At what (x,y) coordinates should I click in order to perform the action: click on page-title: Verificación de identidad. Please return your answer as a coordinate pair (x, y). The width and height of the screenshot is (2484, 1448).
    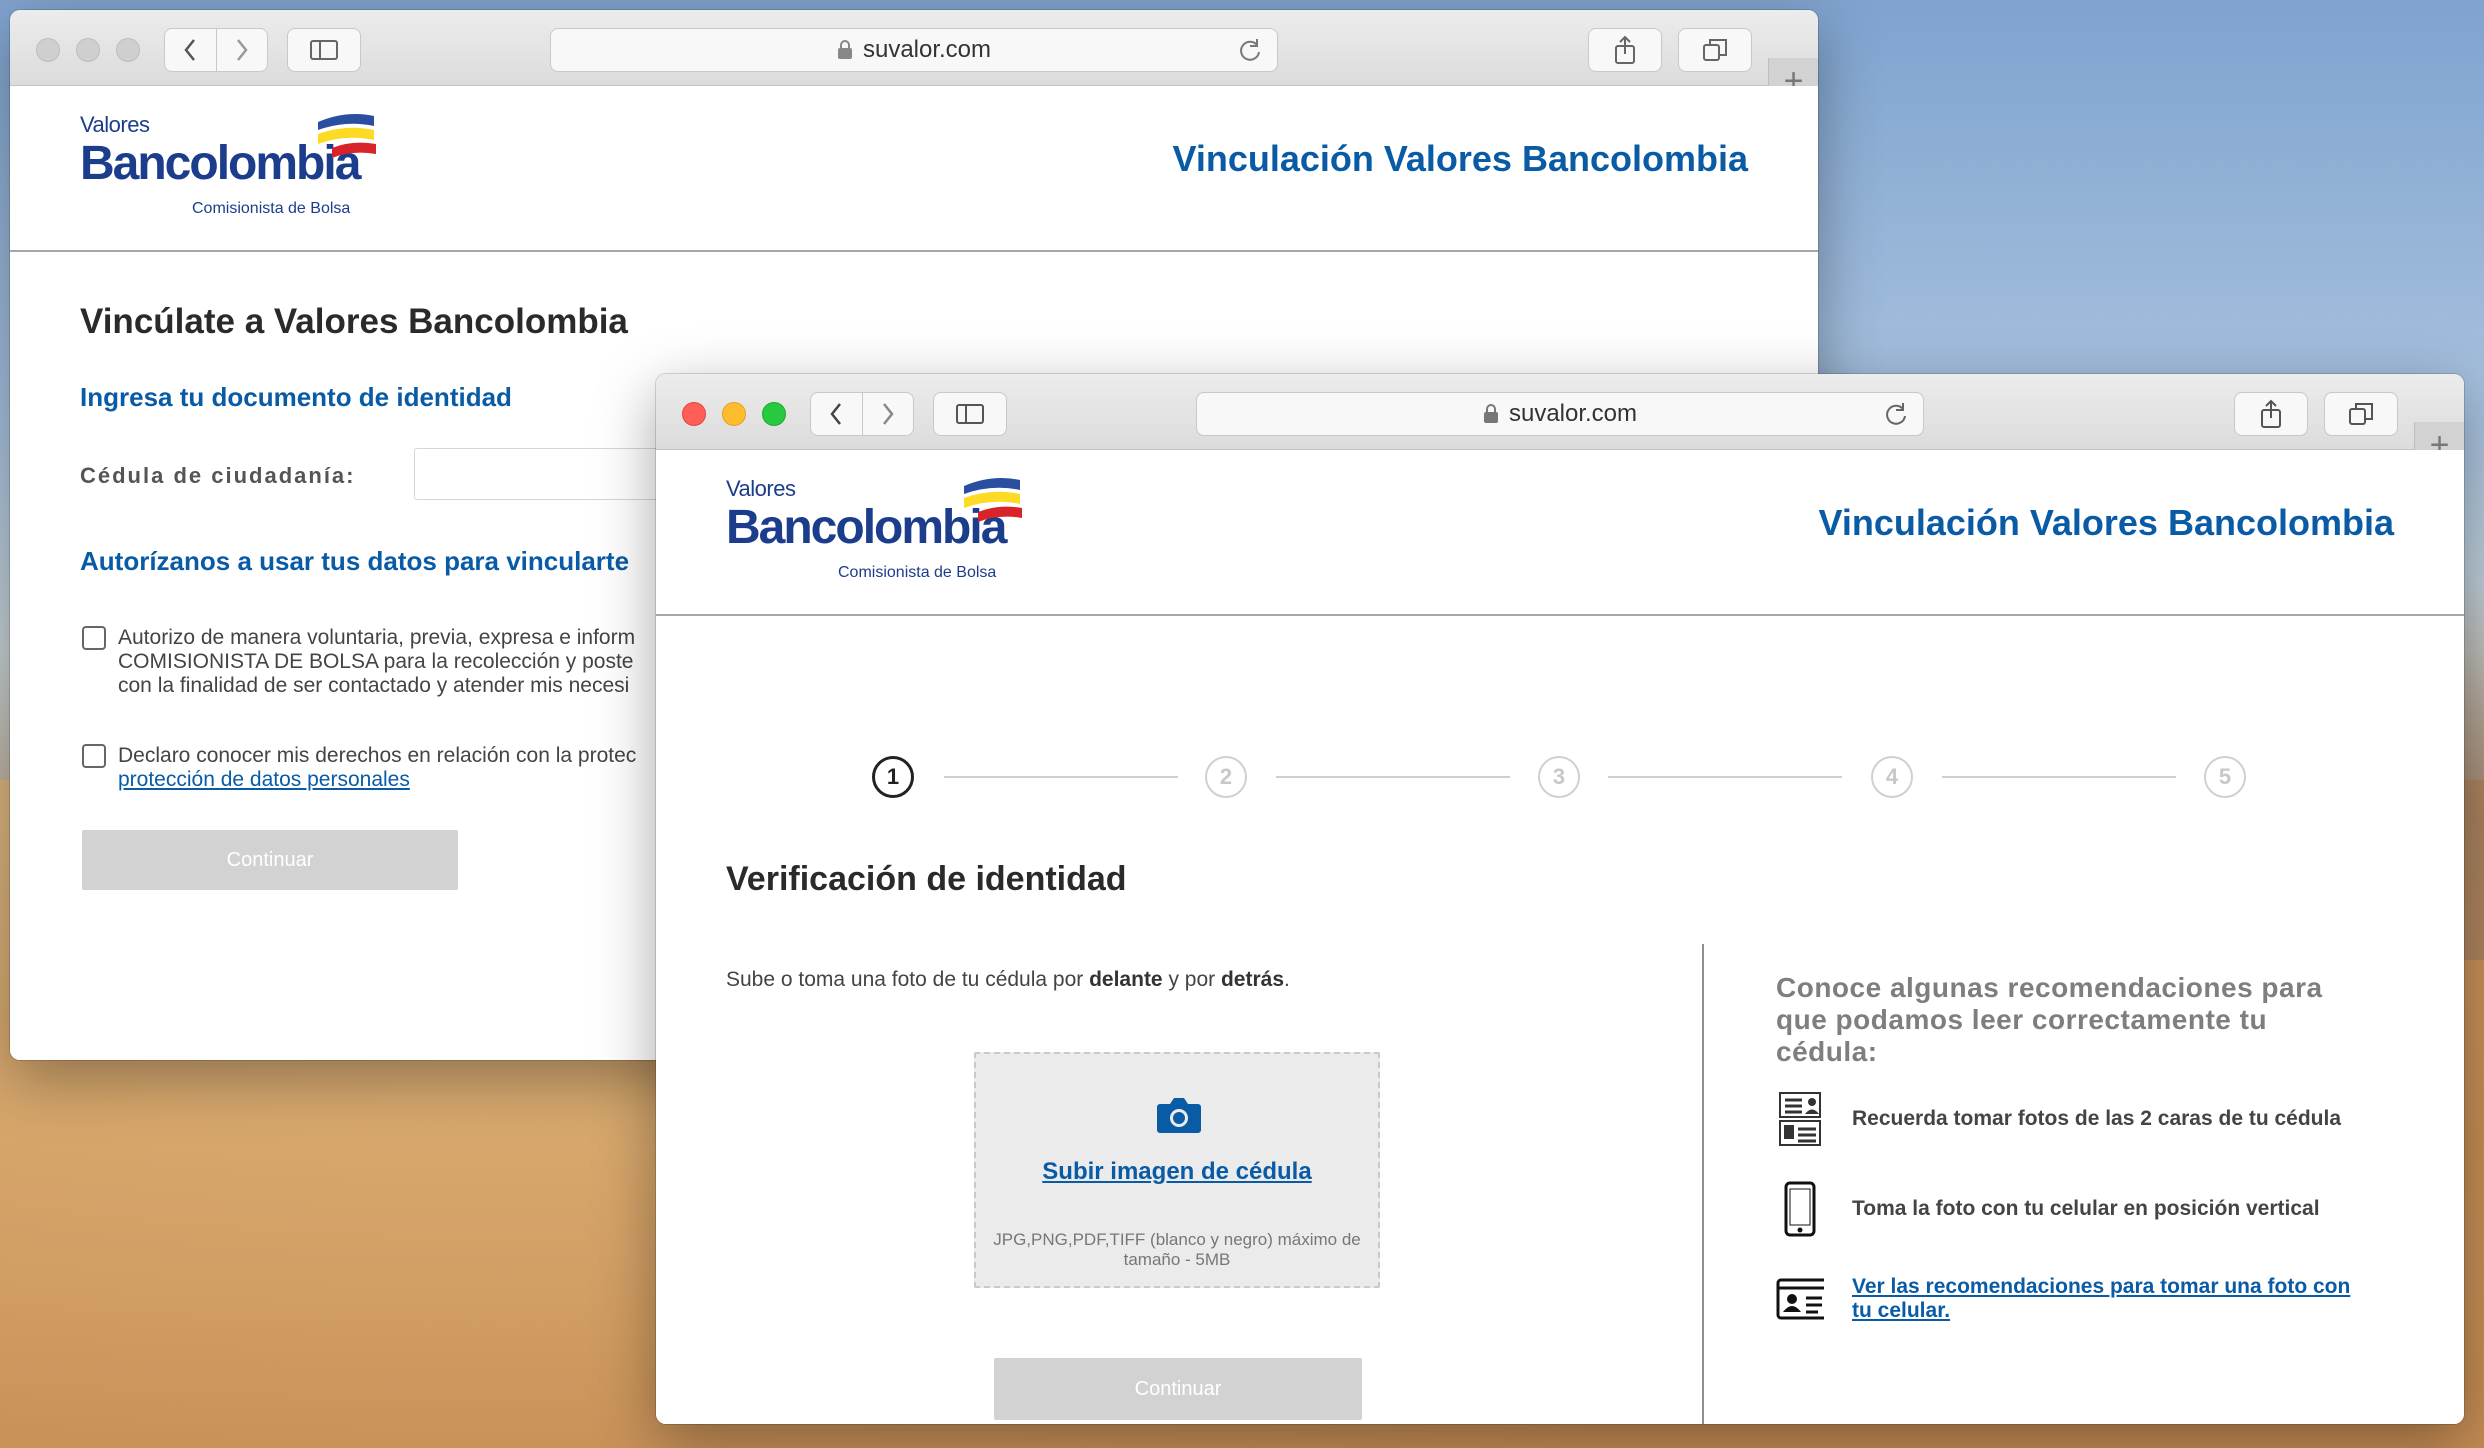
    Looking at the image, I should click on (926, 879).